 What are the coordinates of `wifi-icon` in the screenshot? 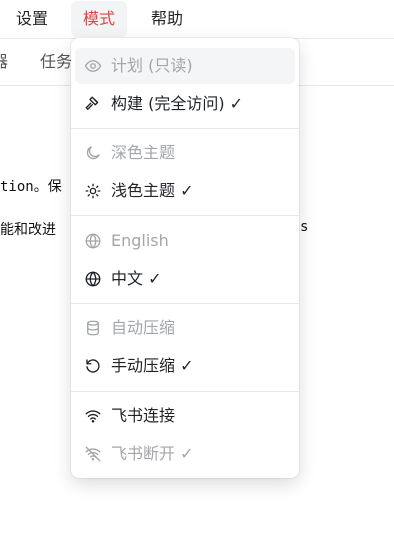 It's located at (93, 416).